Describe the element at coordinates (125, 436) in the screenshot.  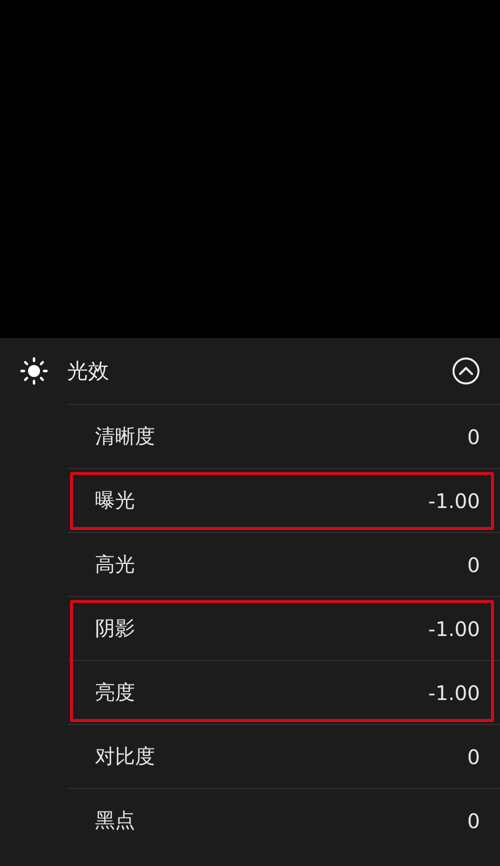
I see `setting-label: 清晰度` at that location.